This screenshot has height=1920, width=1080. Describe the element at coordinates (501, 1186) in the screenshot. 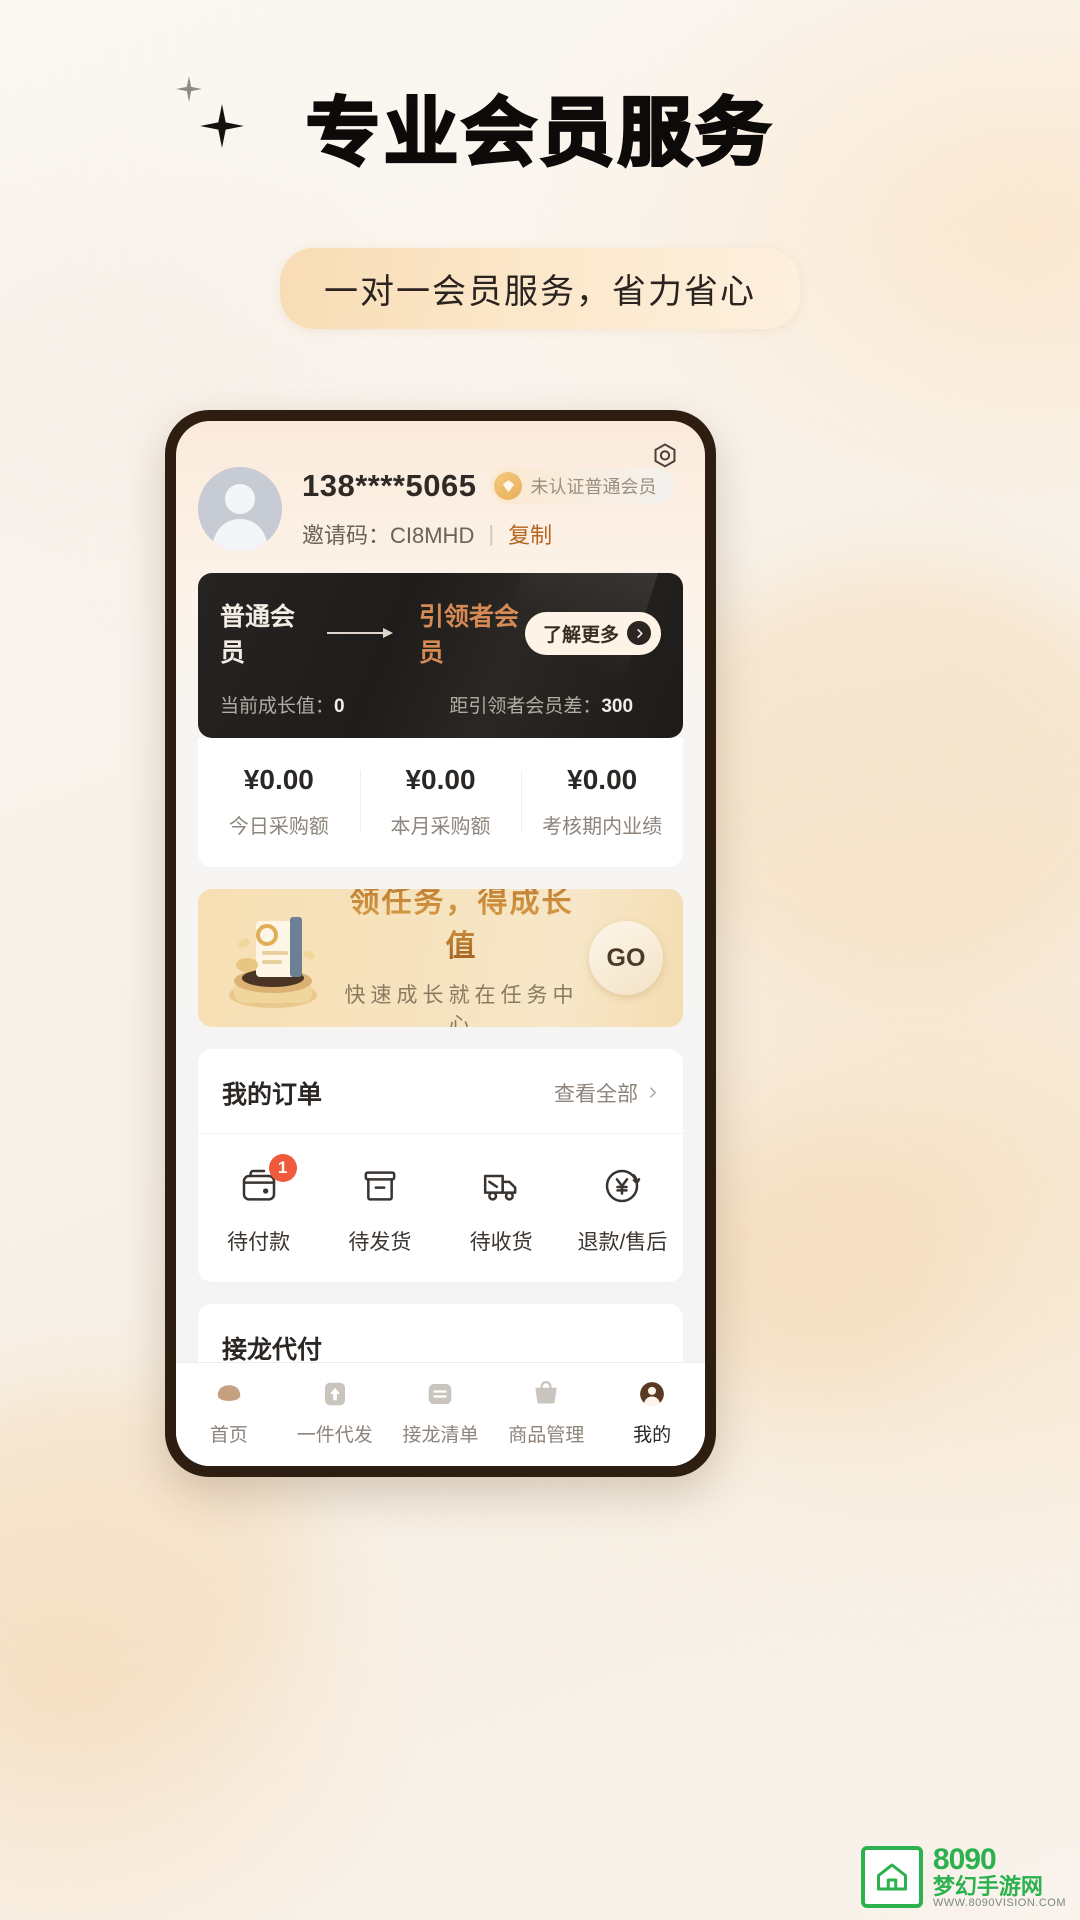

I see `truck-icon` at that location.